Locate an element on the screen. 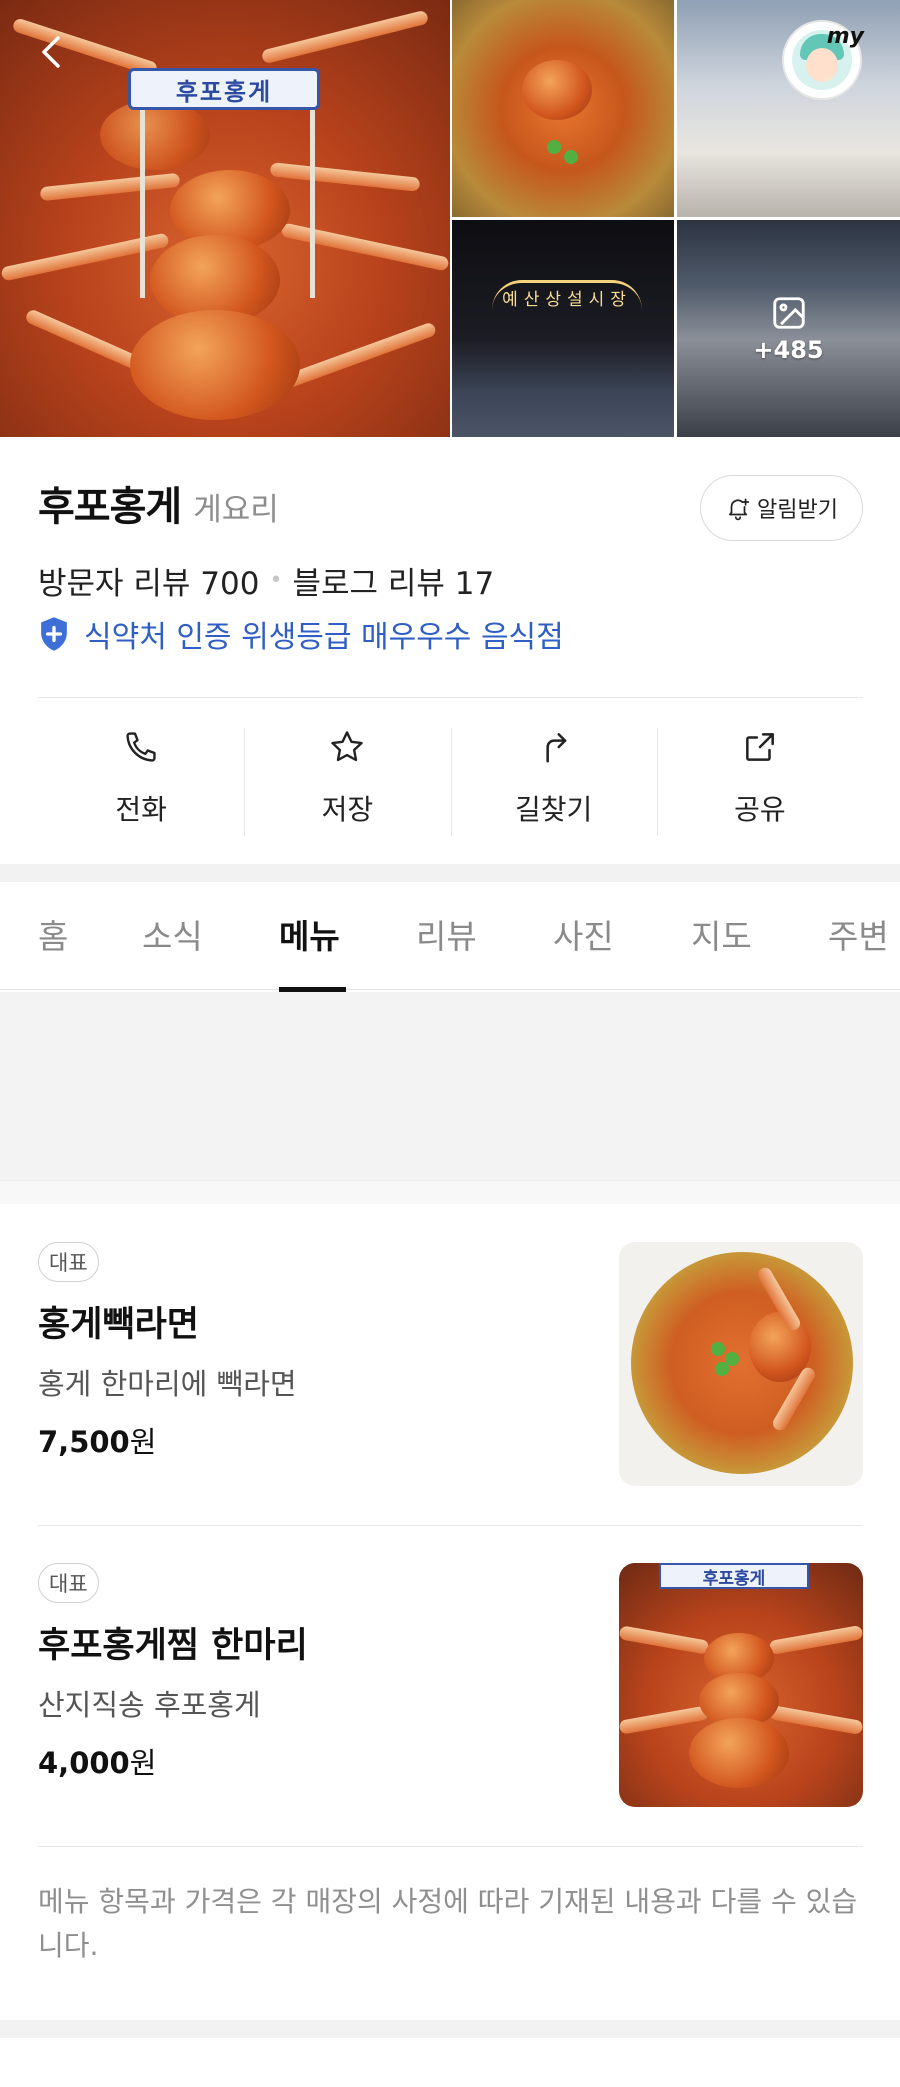 This screenshot has height=2087, width=900. menu-photo-ramen is located at coordinates (741, 1364).